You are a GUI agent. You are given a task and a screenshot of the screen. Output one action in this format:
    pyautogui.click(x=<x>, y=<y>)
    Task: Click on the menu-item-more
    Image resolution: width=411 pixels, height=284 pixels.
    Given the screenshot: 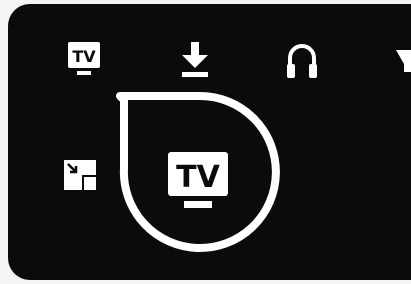 What is the action you would take?
    pyautogui.click(x=403, y=61)
    